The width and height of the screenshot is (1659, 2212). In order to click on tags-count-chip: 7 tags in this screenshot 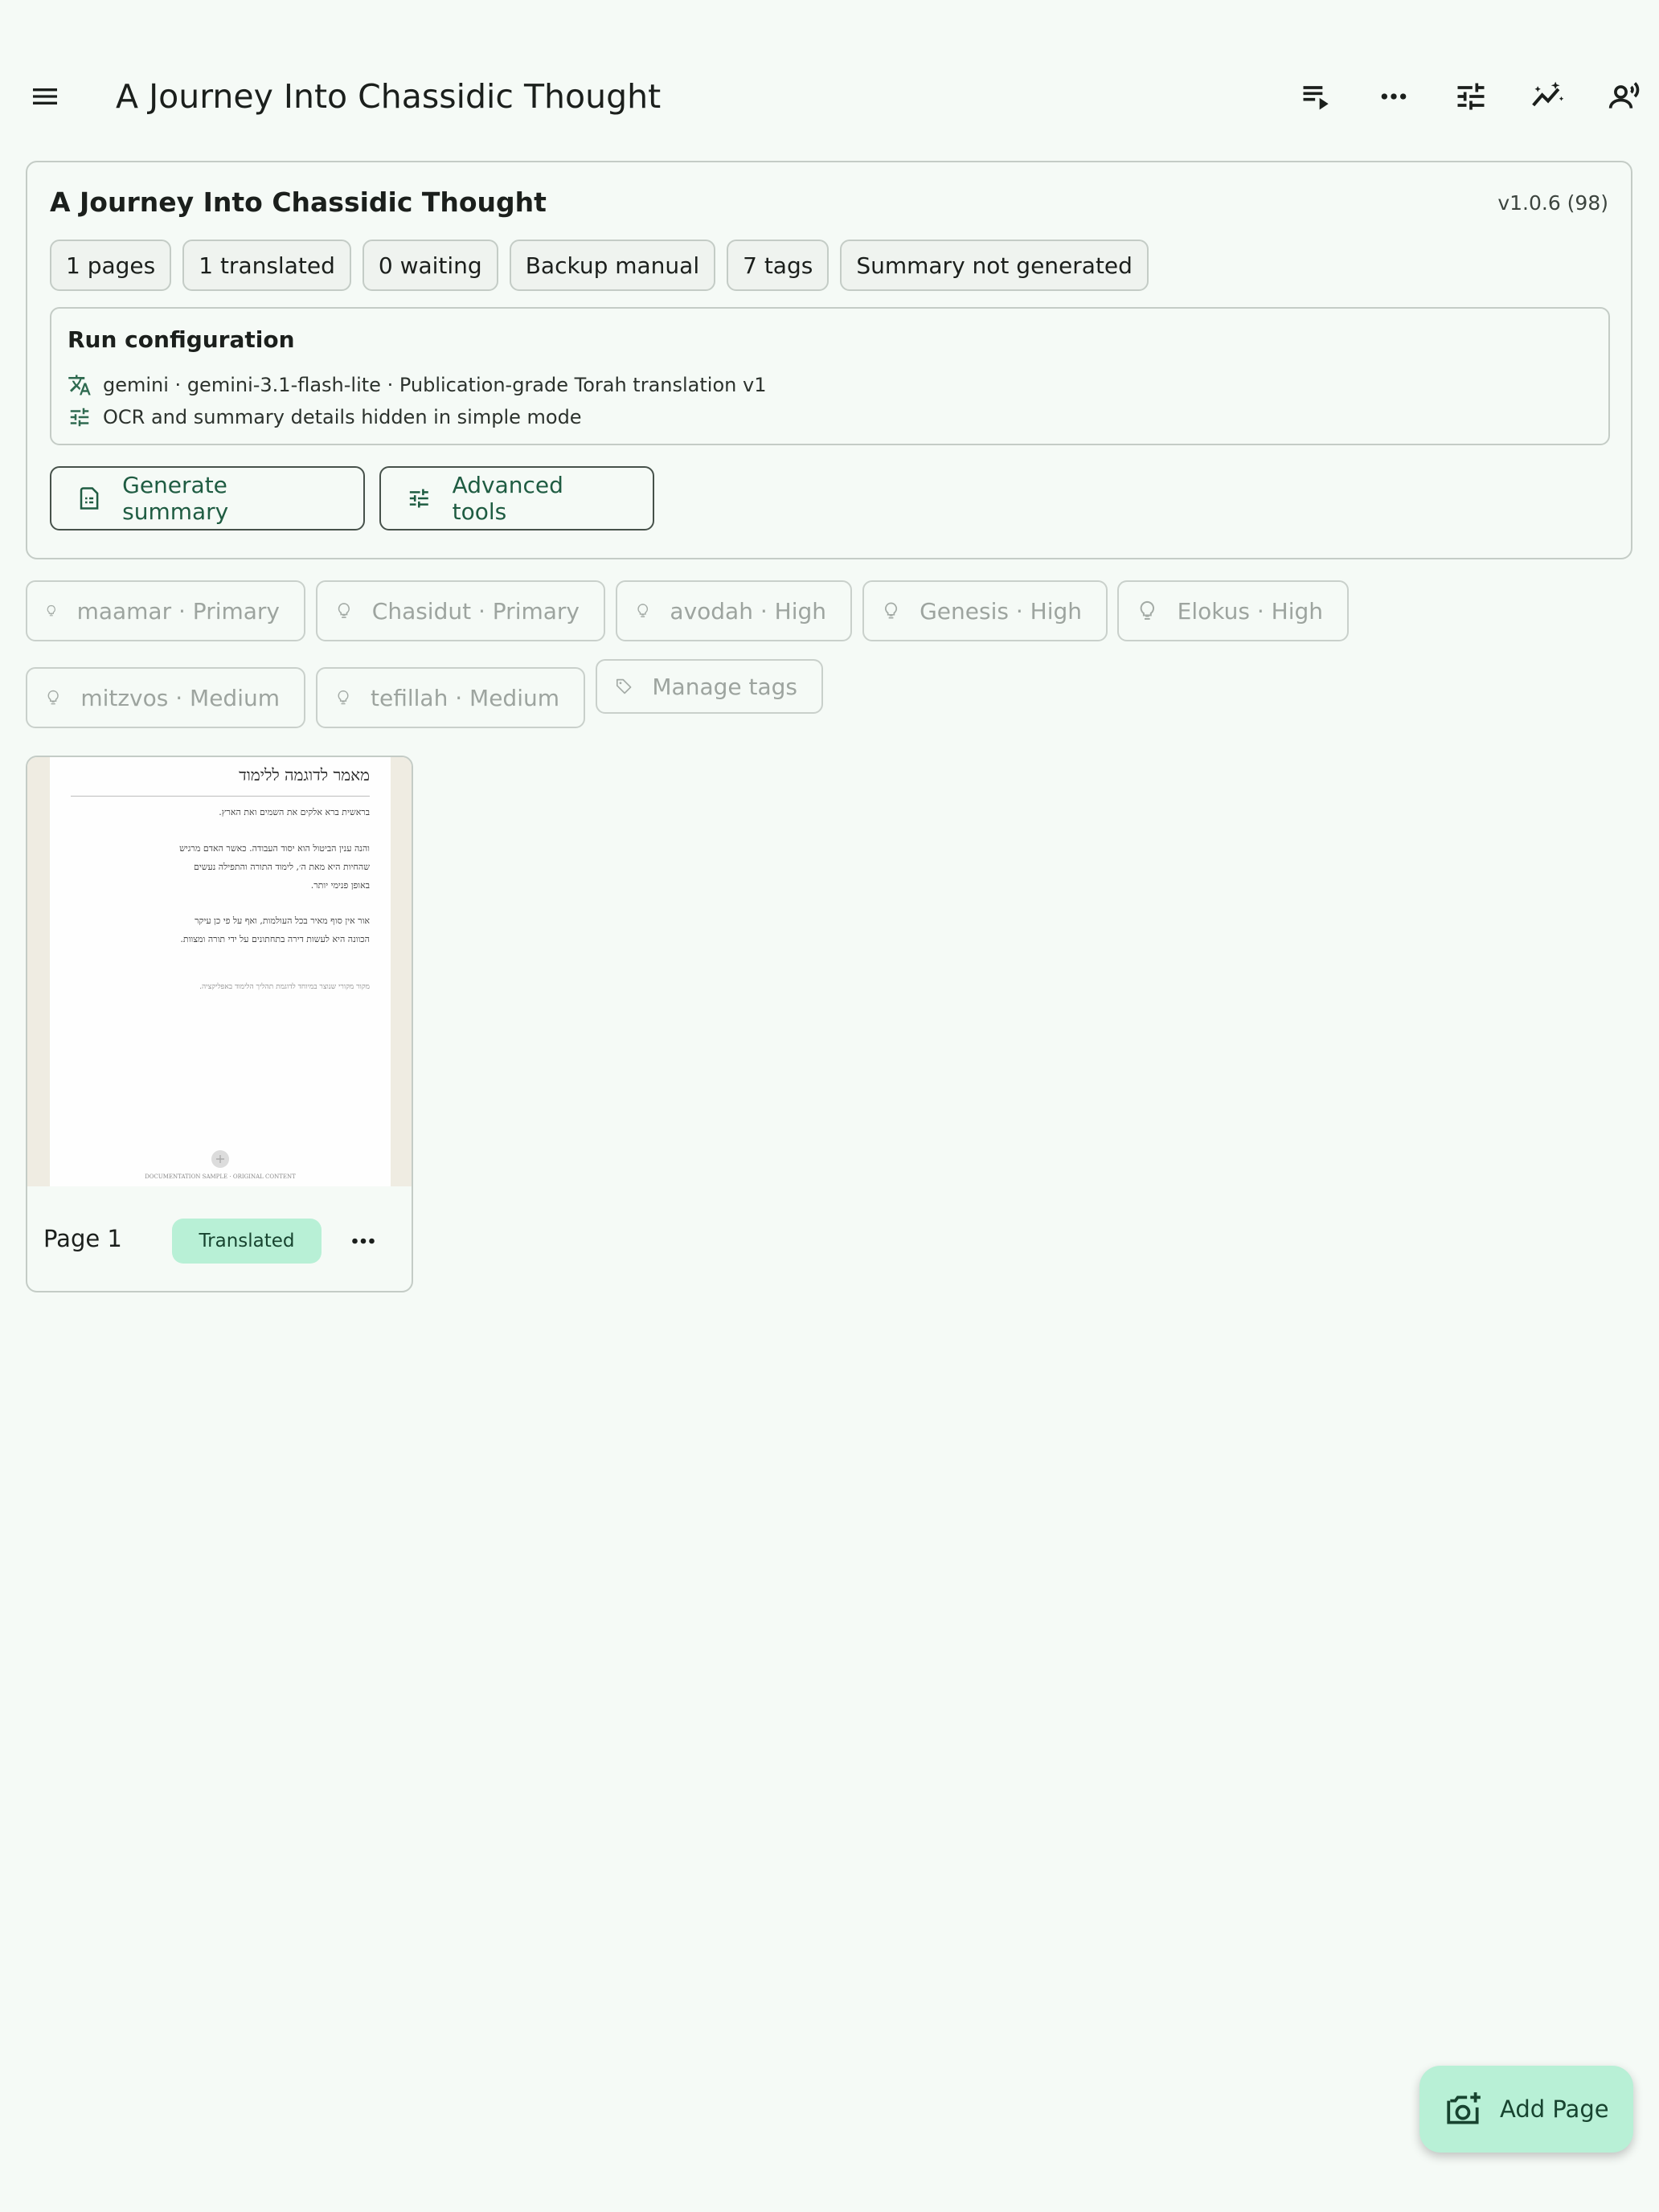, I will do `click(778, 265)`.